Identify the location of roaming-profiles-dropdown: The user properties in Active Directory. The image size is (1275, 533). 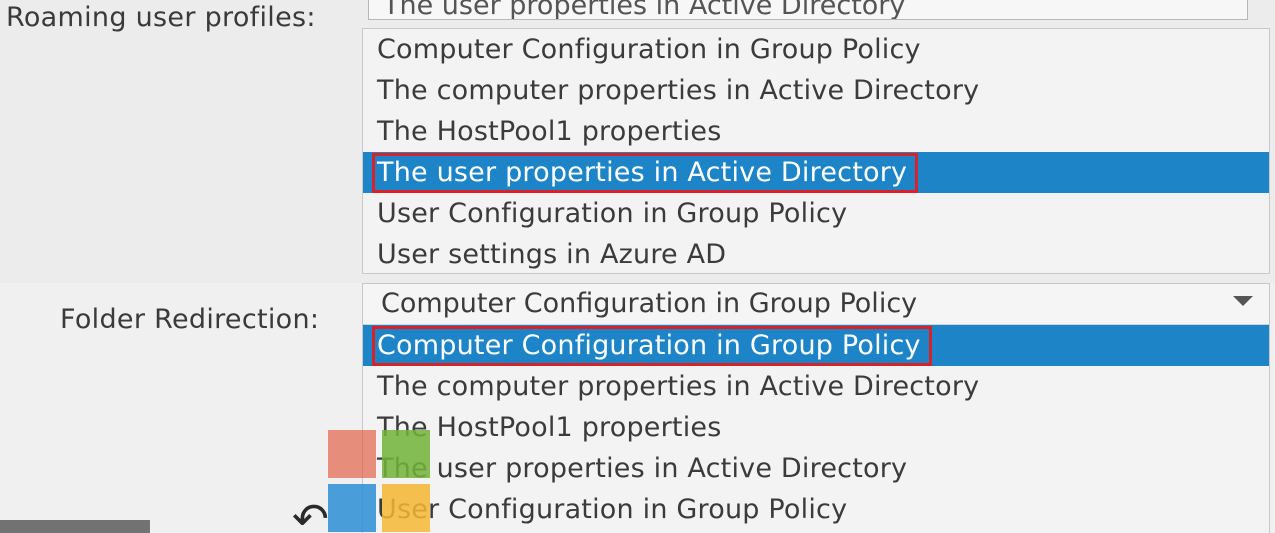
(808, 10).